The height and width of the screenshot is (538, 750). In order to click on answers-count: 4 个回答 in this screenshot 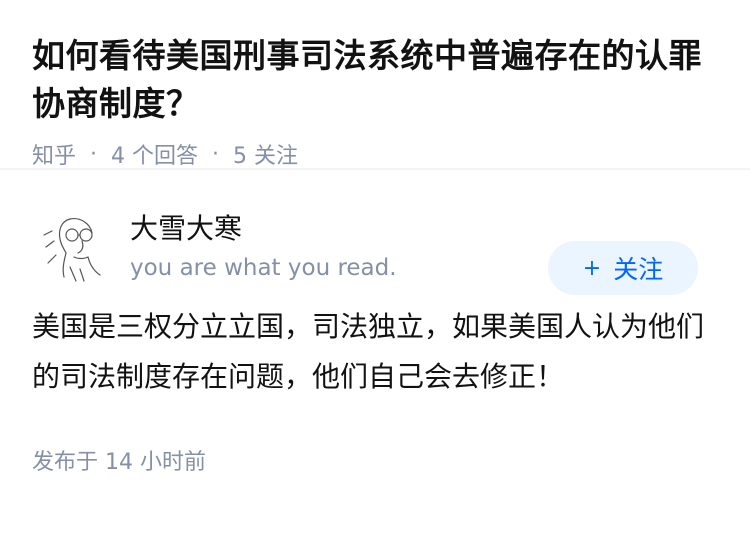, I will do `click(154, 154)`.